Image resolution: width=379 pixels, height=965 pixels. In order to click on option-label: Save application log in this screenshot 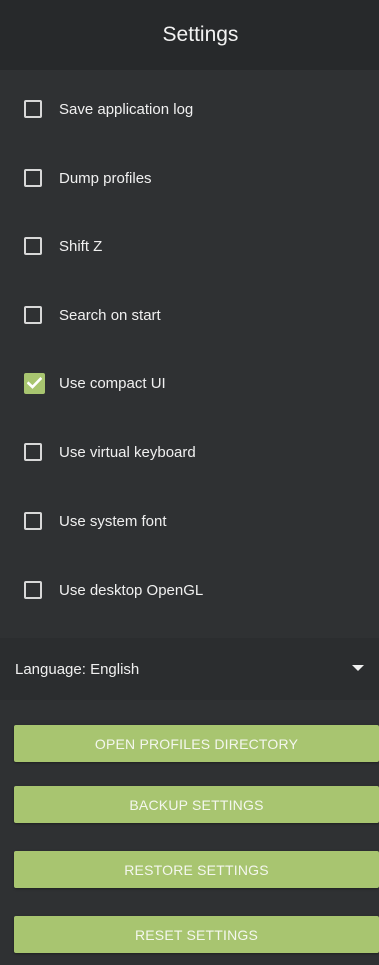, I will do `click(126, 109)`.